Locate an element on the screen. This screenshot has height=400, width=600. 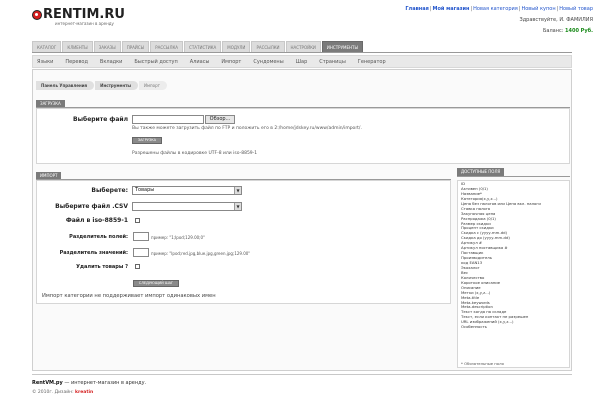
footer-copyright: © 2010г. Дизайн: kreatin is located at coordinates (62, 392).